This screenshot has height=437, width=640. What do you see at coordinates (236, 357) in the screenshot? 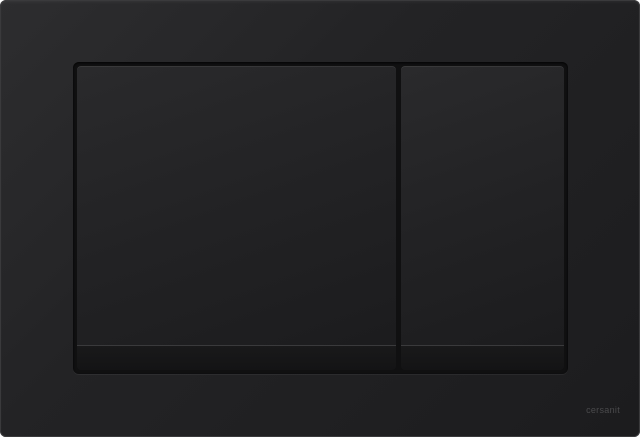
I see `full-flush-button-lip` at bounding box center [236, 357].